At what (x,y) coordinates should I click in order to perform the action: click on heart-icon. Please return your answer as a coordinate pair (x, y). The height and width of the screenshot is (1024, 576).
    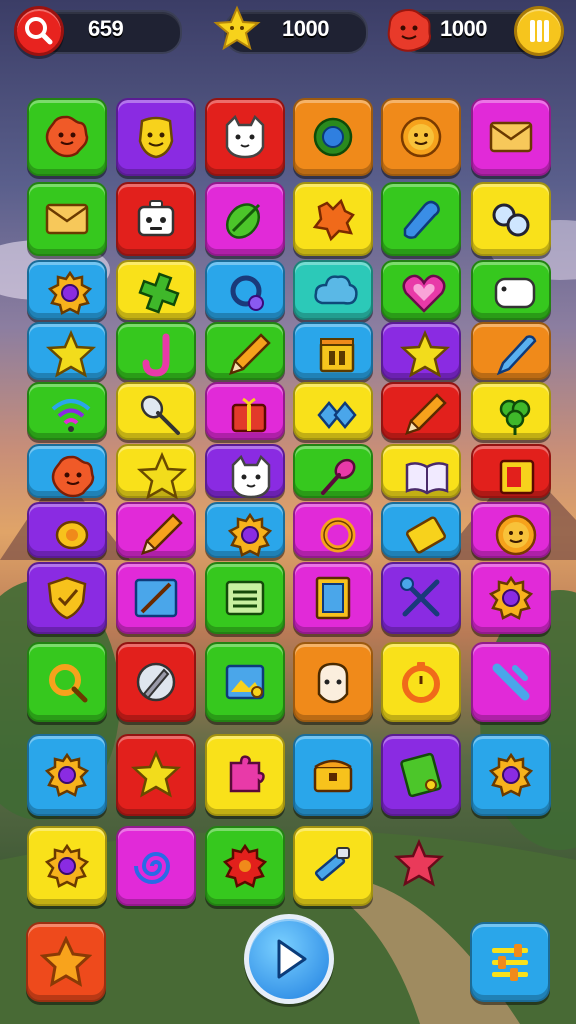
    Looking at the image, I should click on (424, 293).